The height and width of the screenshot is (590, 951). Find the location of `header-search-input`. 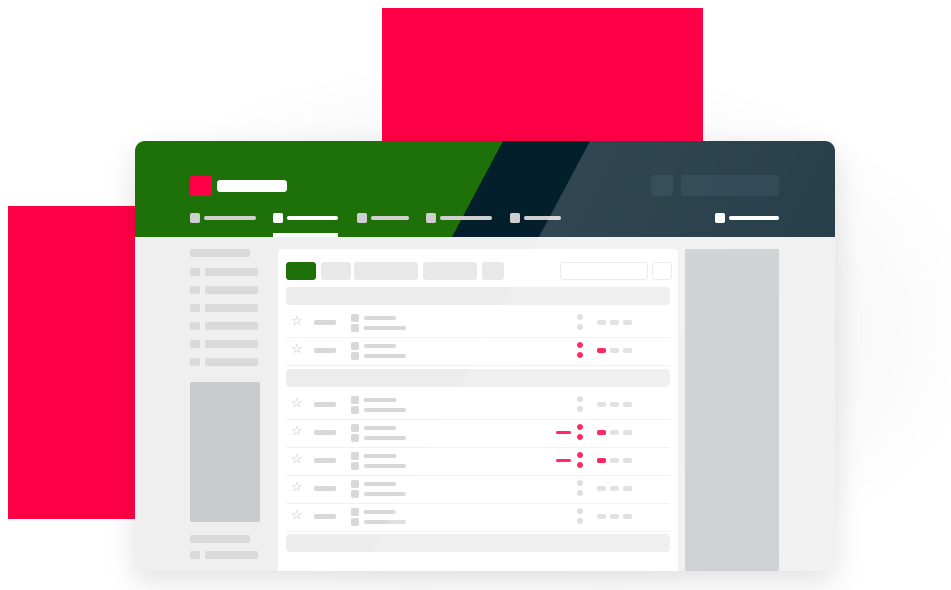

header-search-input is located at coordinates (730, 185).